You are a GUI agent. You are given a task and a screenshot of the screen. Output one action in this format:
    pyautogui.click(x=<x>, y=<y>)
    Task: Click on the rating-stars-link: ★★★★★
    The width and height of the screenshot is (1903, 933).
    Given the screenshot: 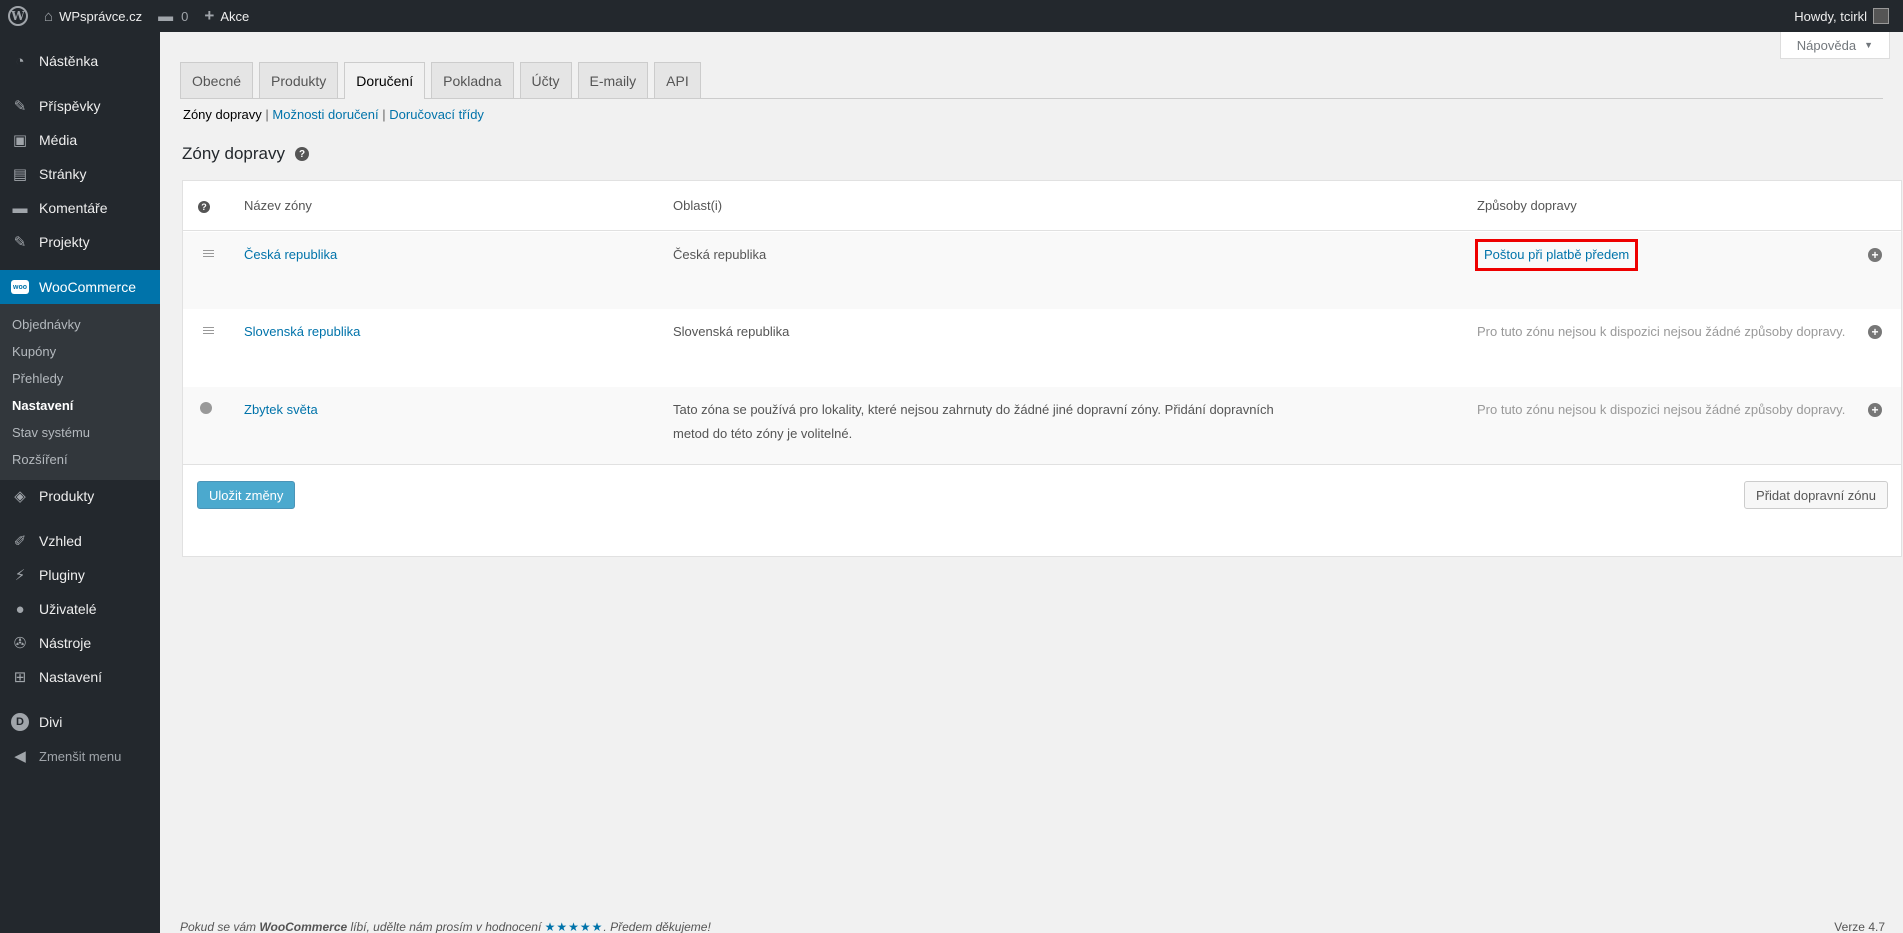 What is the action you would take?
    pyautogui.click(x=574, y=926)
    